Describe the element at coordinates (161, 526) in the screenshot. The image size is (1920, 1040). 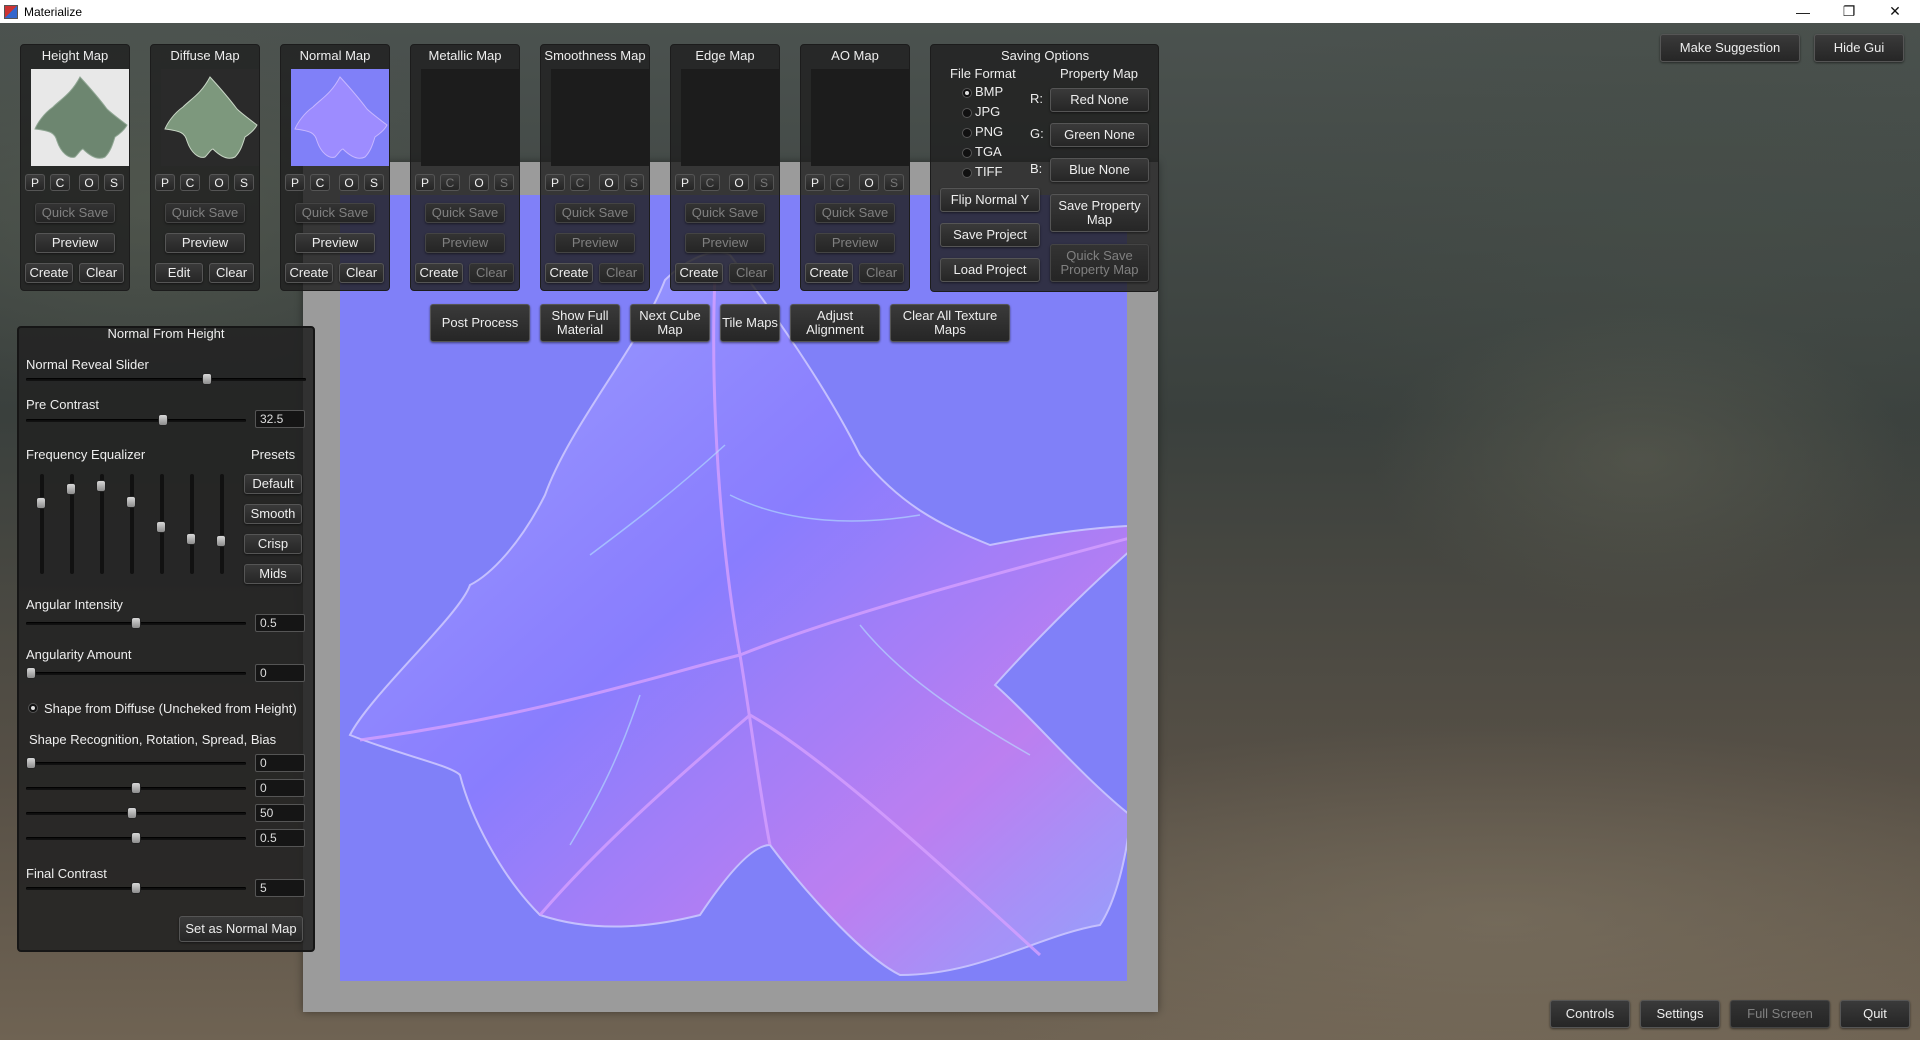
I see `eq-band-5-thumb` at that location.